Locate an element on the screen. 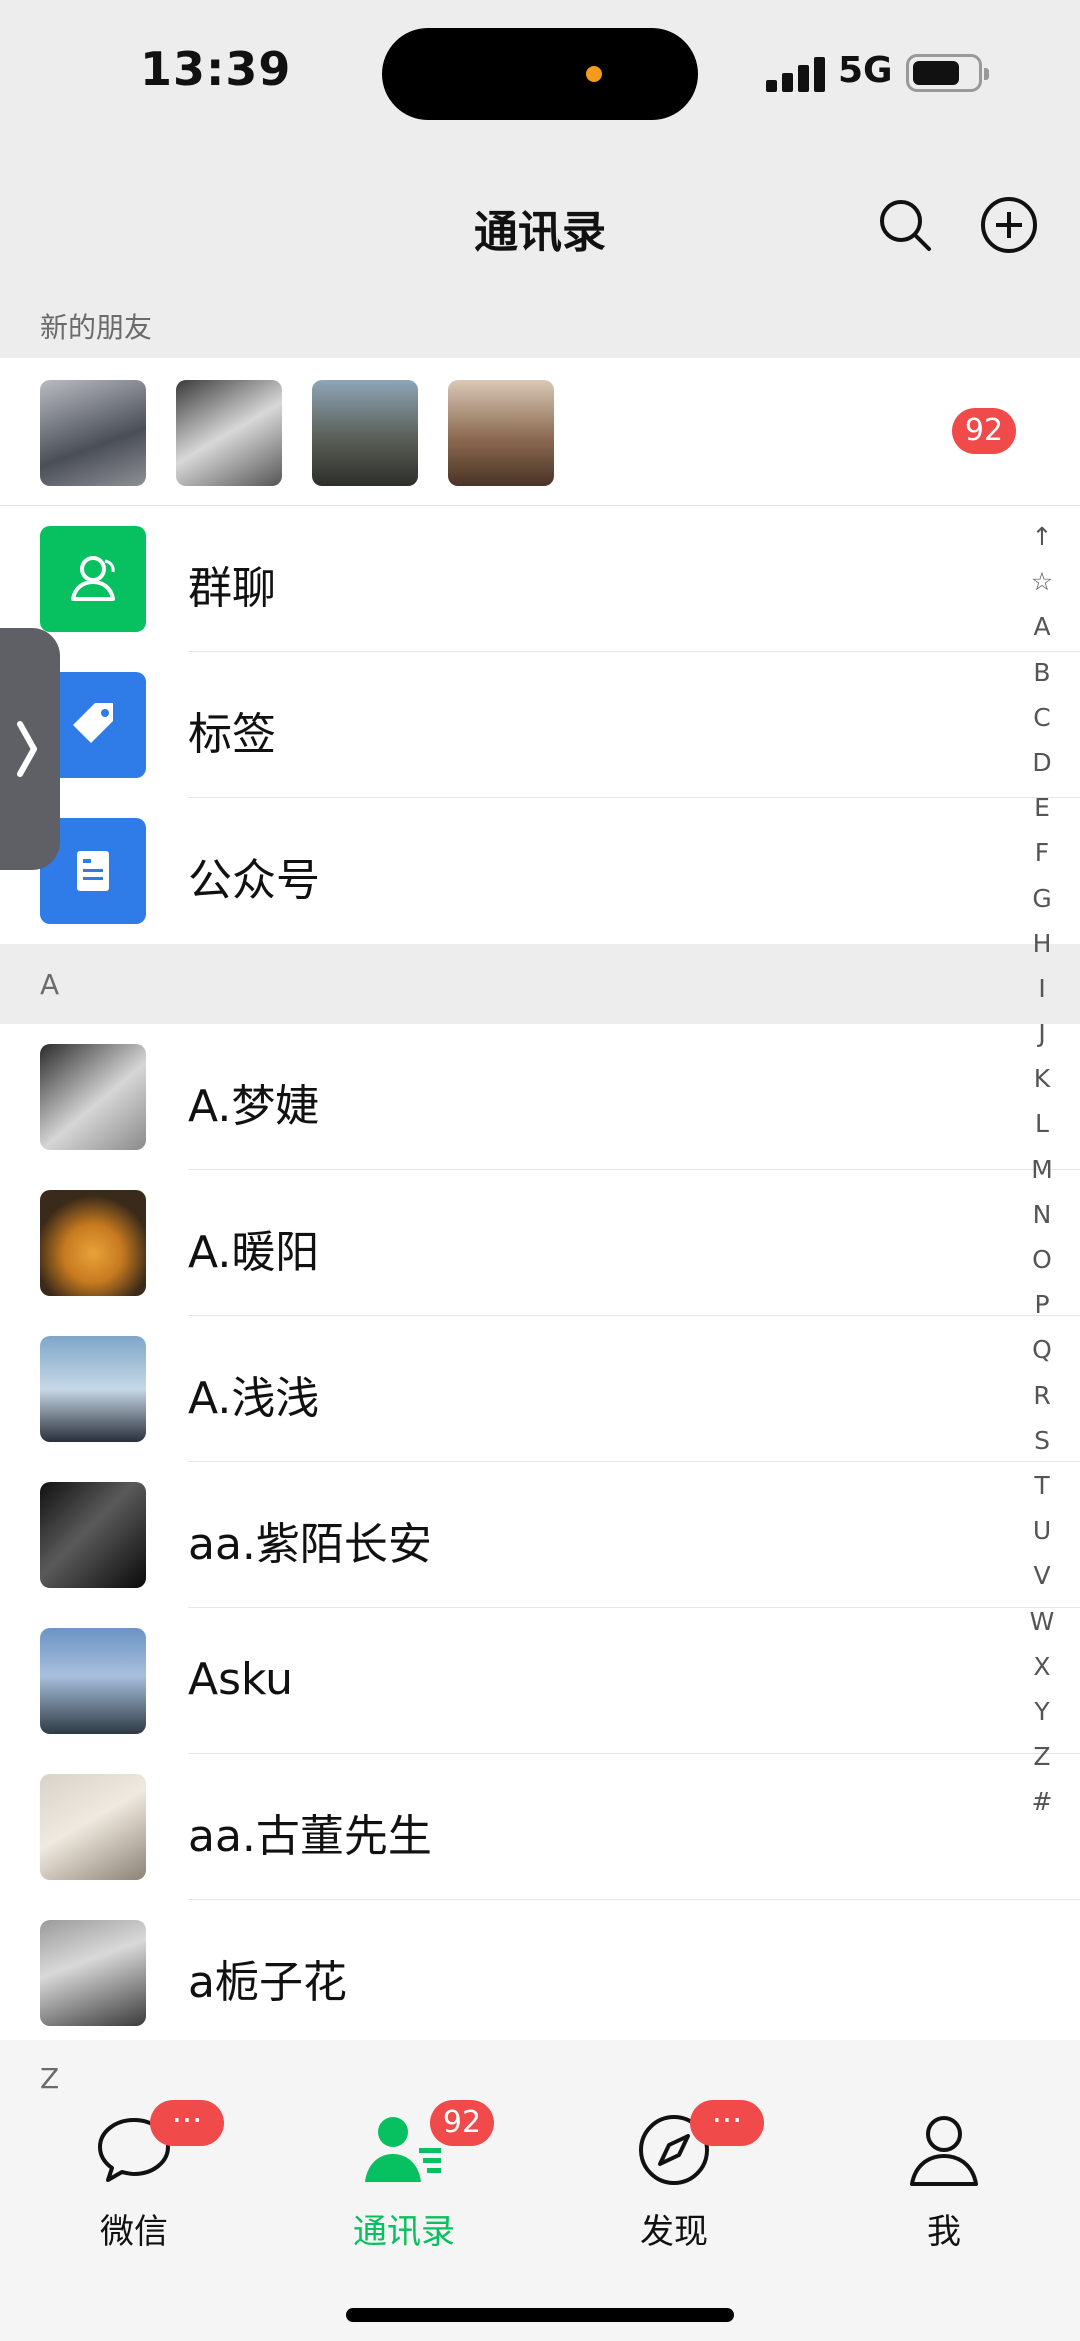  contact-row: A.暖阳 is located at coordinates (540, 1243).